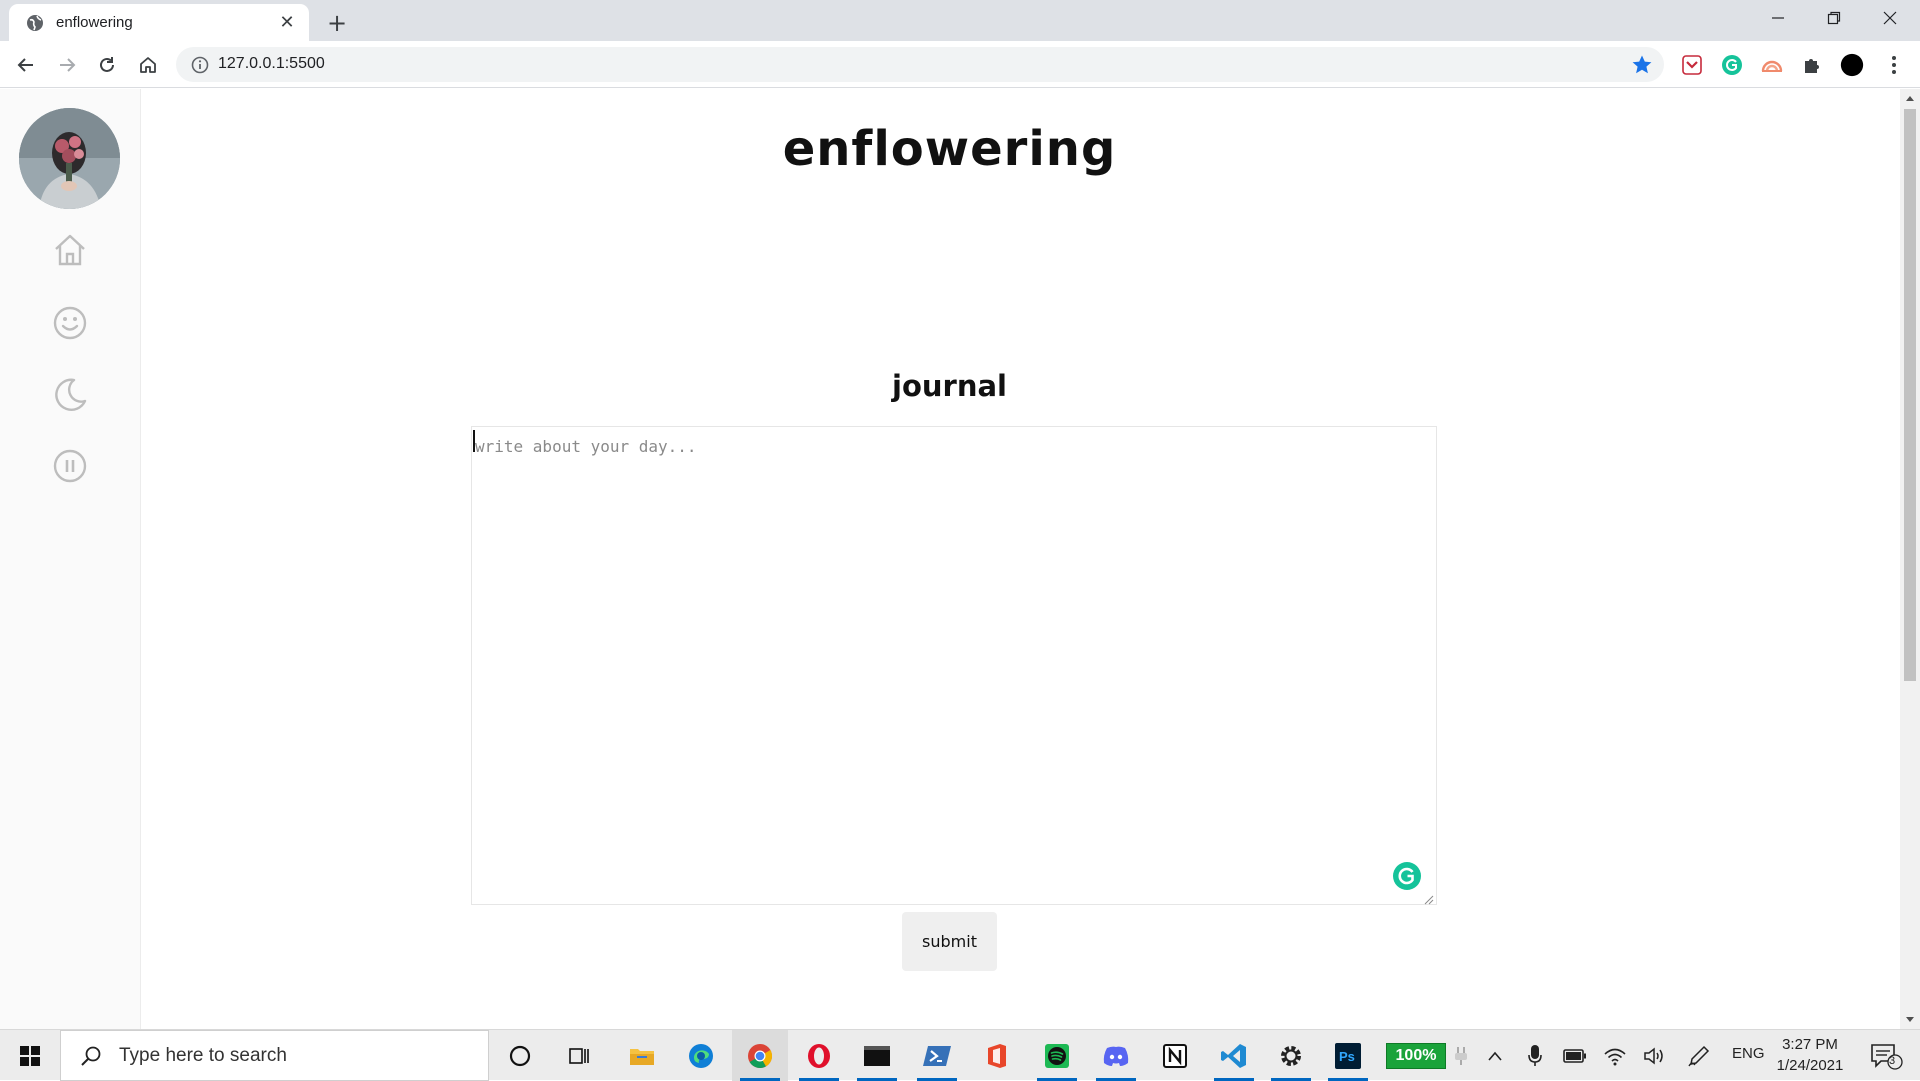 The height and width of the screenshot is (1081, 1920). I want to click on menu-kebab-icon, so click(1894, 65).